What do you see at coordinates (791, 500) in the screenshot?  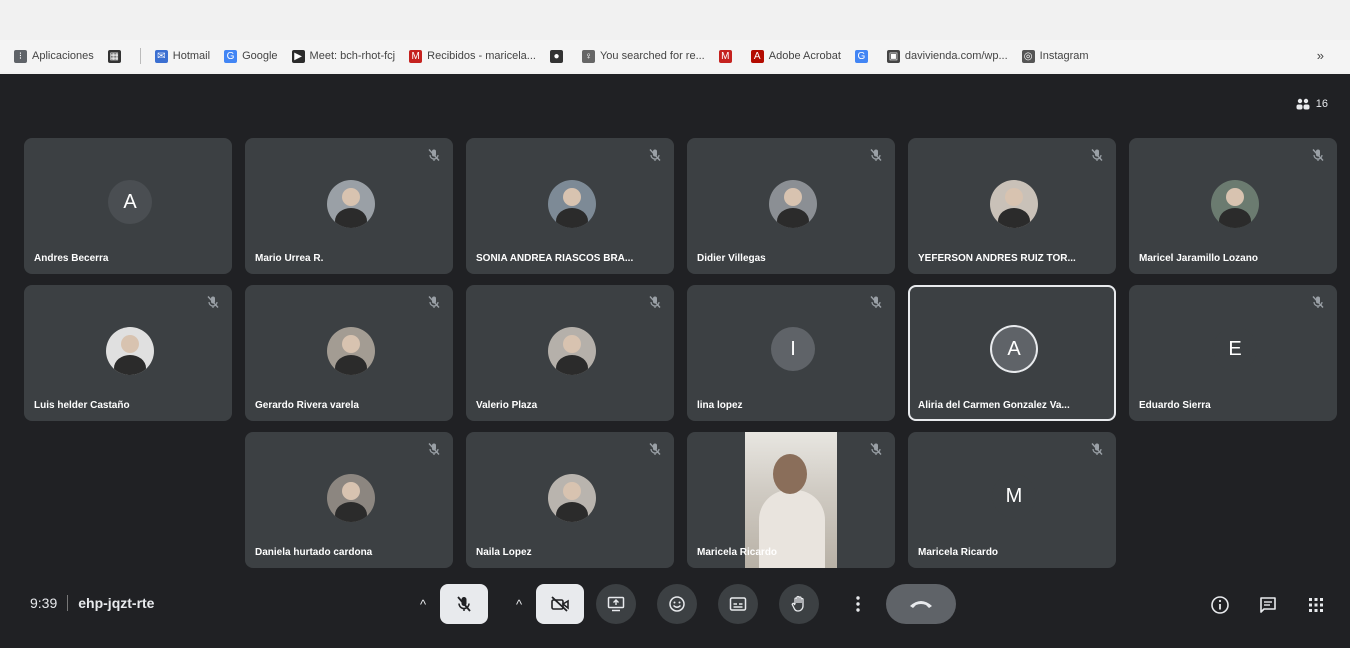 I see `participant-tile: Maricela Ricardo` at bounding box center [791, 500].